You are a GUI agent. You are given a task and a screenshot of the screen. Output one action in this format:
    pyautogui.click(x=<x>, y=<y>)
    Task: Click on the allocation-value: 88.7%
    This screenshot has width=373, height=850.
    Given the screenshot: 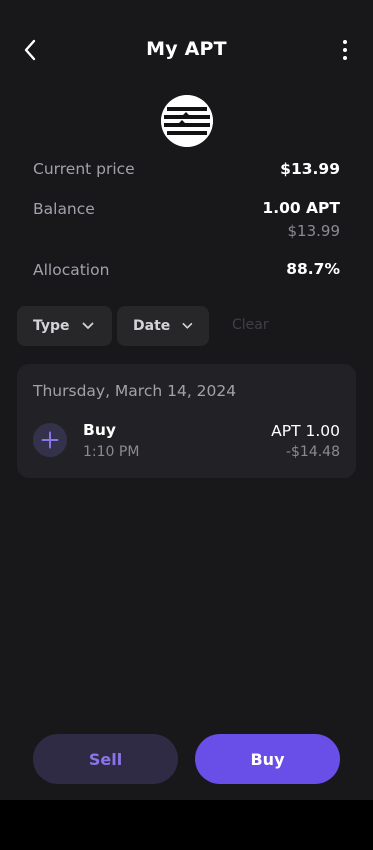 What is the action you would take?
    pyautogui.click(x=313, y=269)
    